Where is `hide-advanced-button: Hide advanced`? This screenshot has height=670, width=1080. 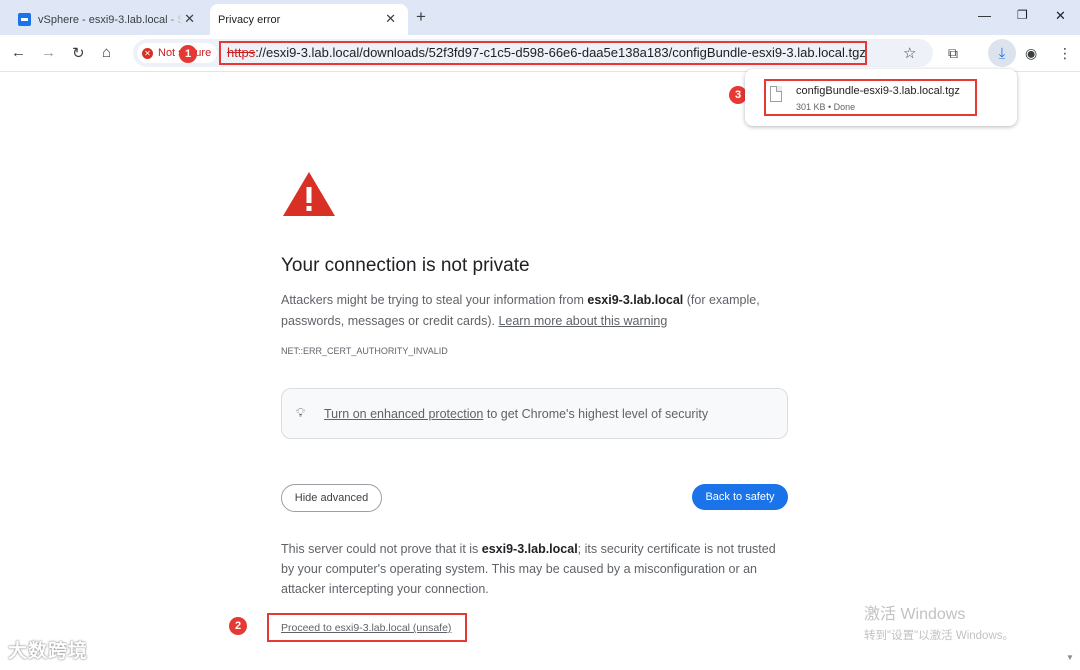
hide-advanced-button: Hide advanced is located at coordinates (331, 498).